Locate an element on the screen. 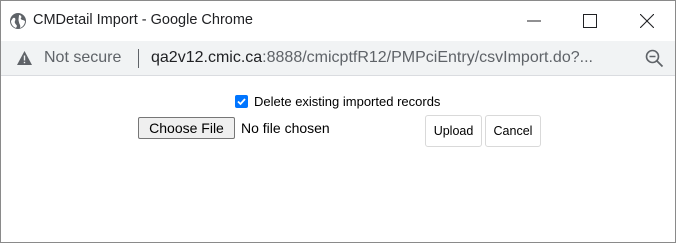 This screenshot has width=676, height=243. window-title: CMDetail Import - Google Chrome is located at coordinates (143, 20).